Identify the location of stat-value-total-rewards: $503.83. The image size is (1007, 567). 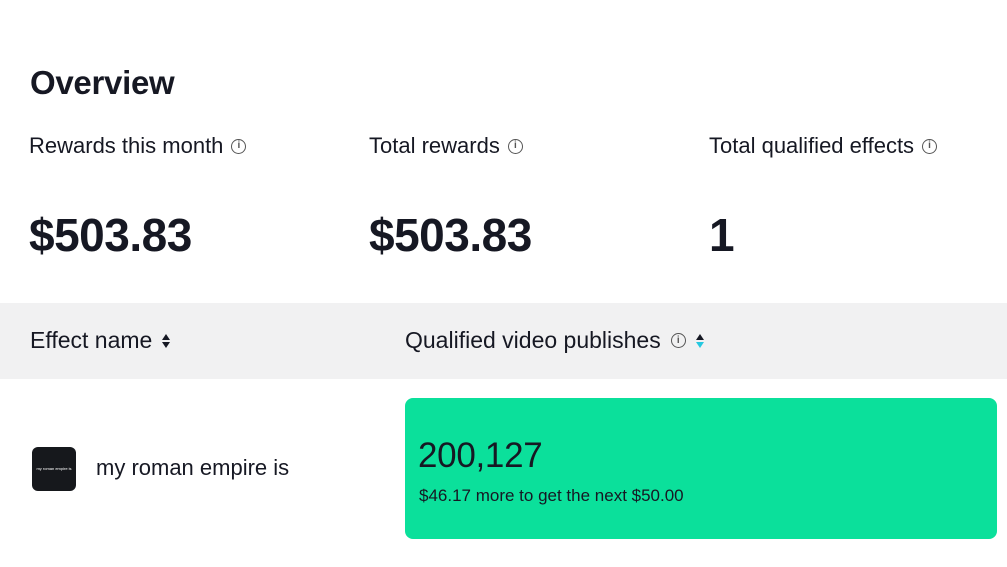
(450, 235).